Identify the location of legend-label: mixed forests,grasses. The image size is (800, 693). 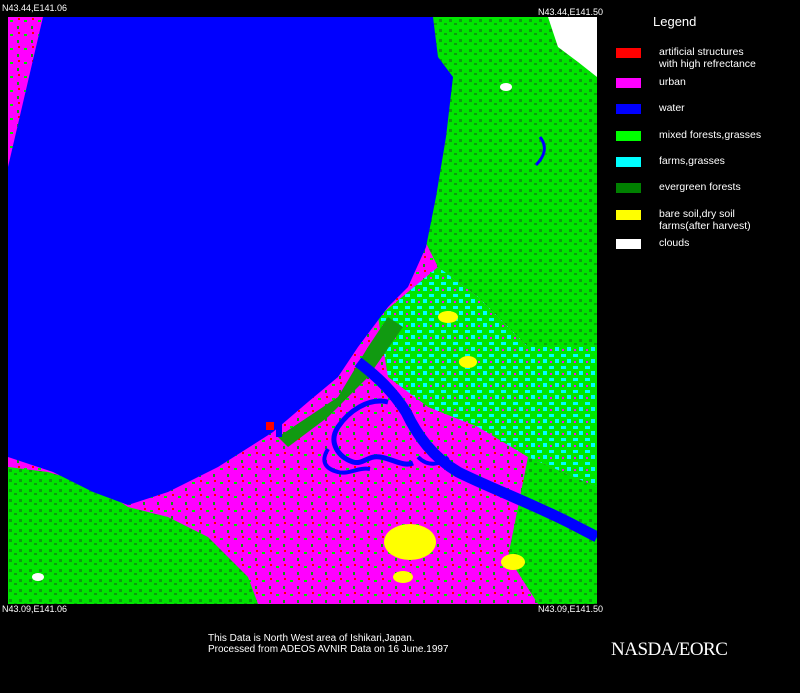
(710, 135).